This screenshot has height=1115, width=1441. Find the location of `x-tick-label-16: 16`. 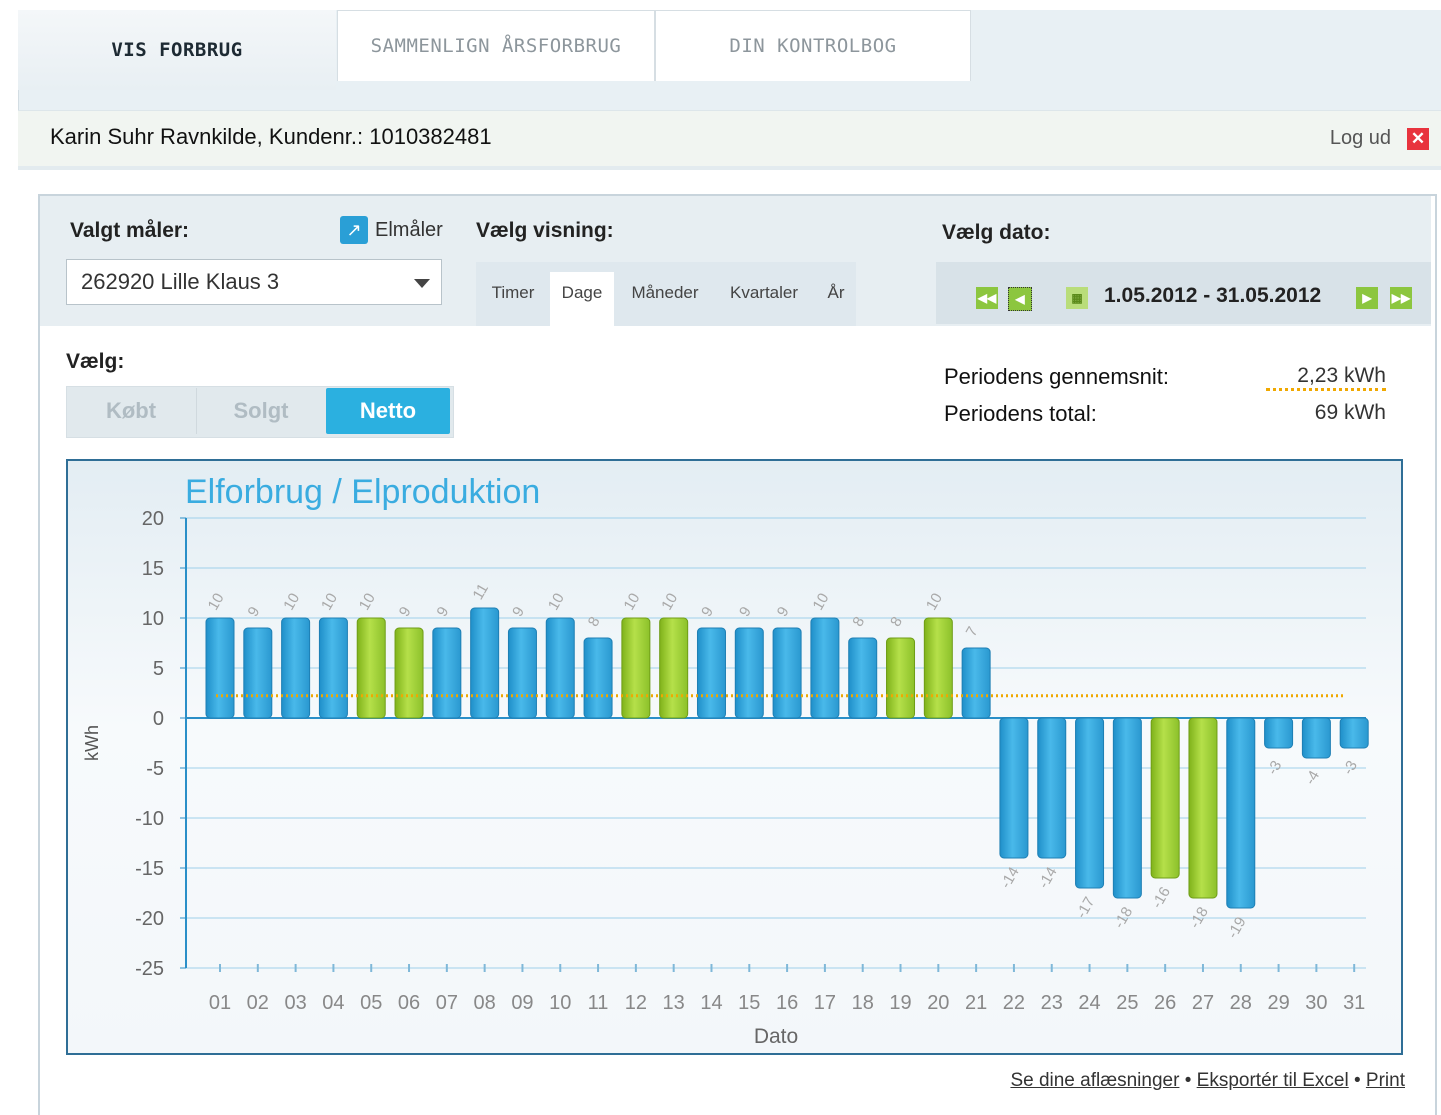

x-tick-label-16: 16 is located at coordinates (787, 1003).